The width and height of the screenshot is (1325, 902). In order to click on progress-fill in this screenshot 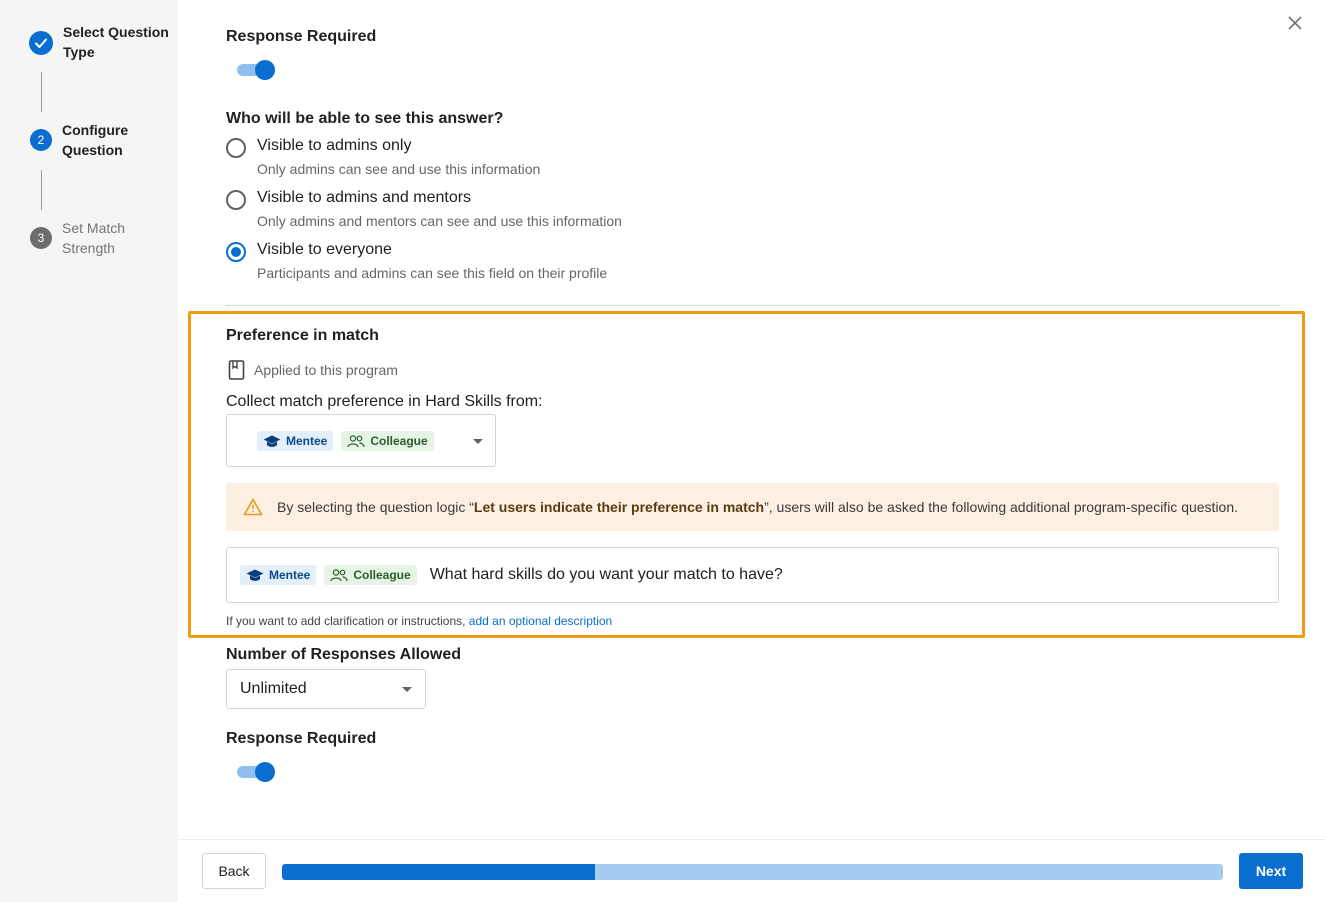, I will do `click(439, 872)`.